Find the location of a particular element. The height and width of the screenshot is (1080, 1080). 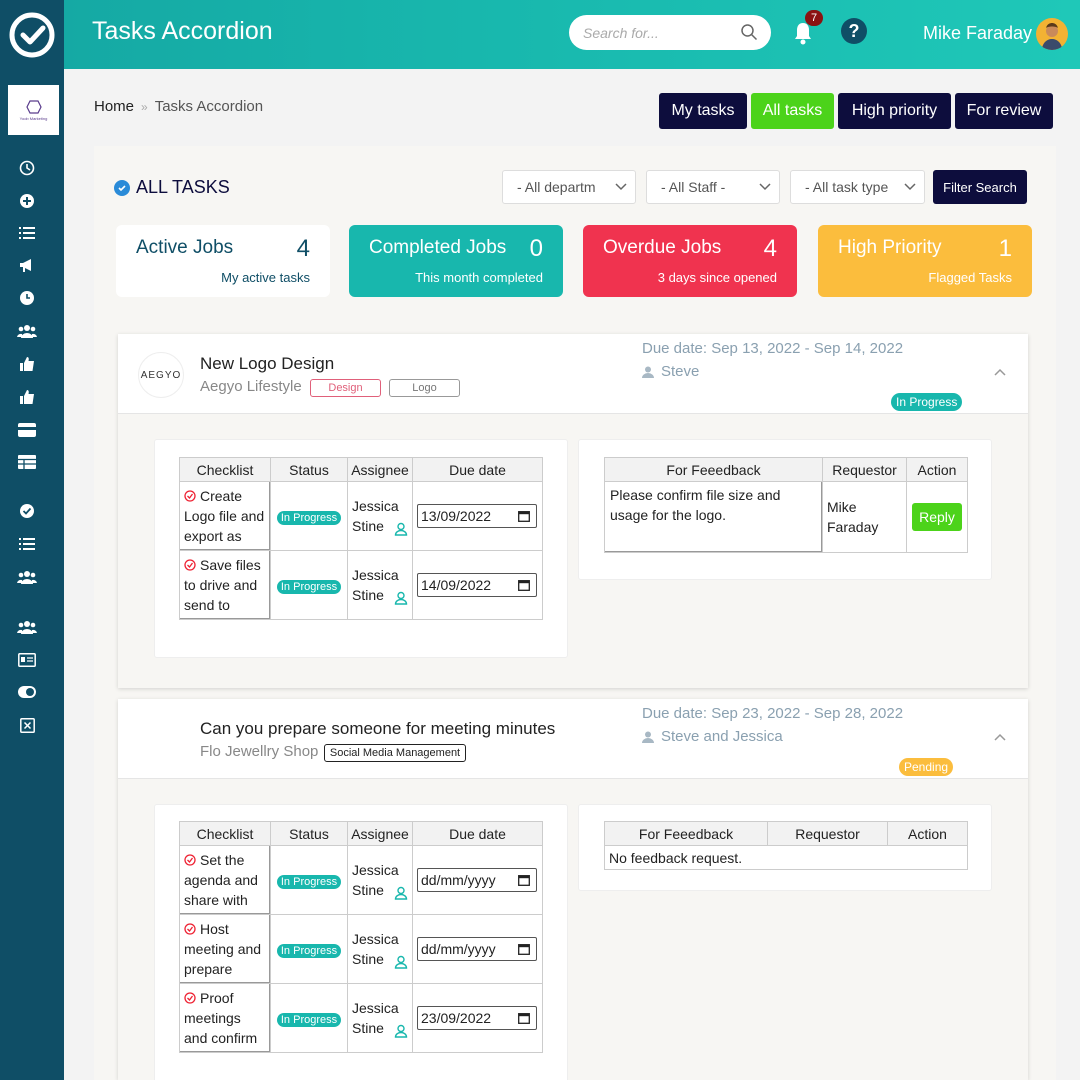

top-header: Tasks Accordion 7 ? Mike Faraday is located at coordinates (572, 34).